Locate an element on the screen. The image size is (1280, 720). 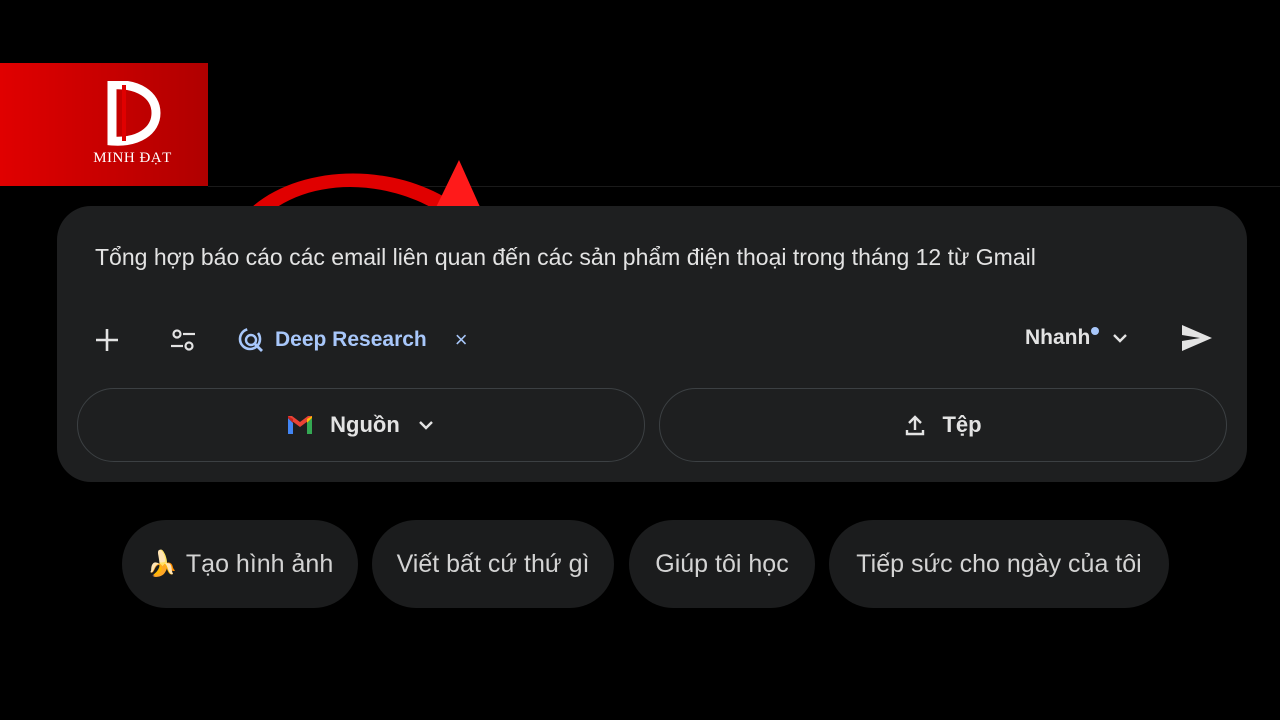
suggestion-label: Tiếp sức cho ngày của tôi is located at coordinates (999, 563).